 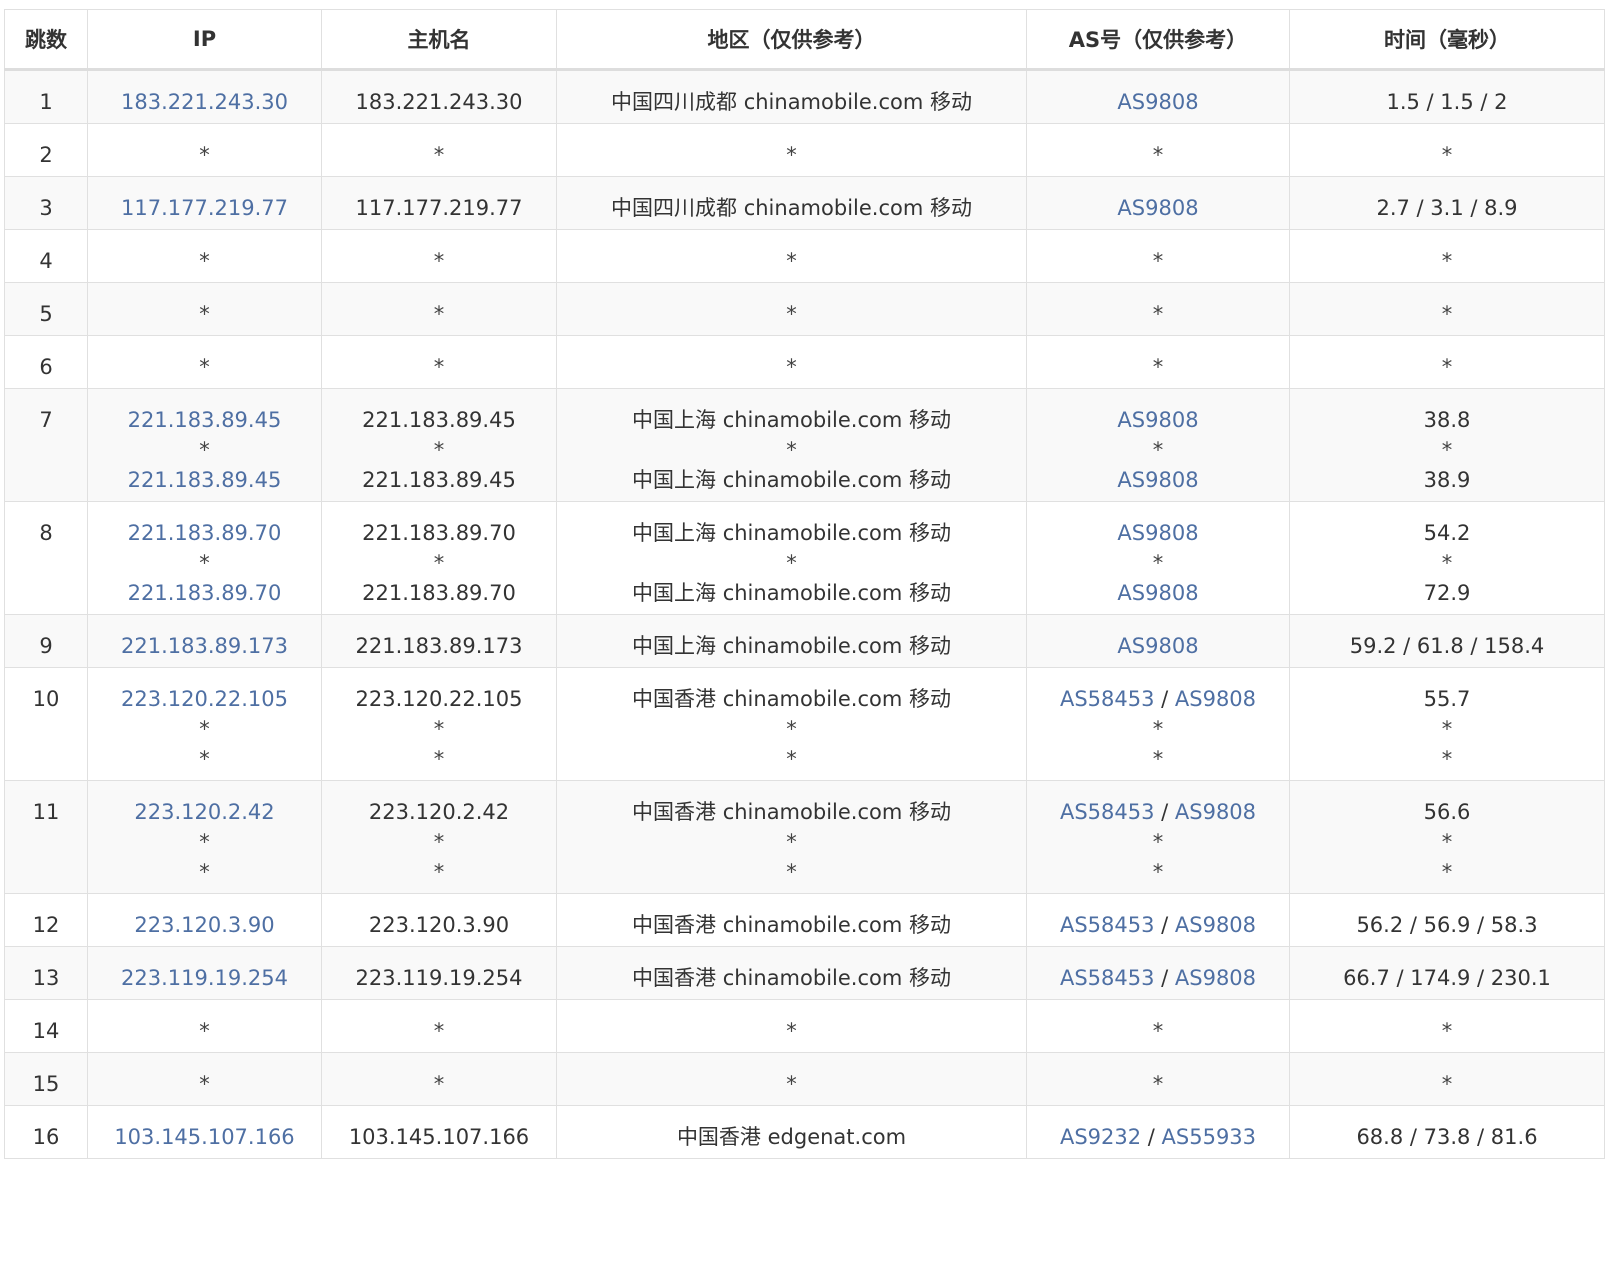 I want to click on hop-cell: 16, so click(x=46, y=1132).